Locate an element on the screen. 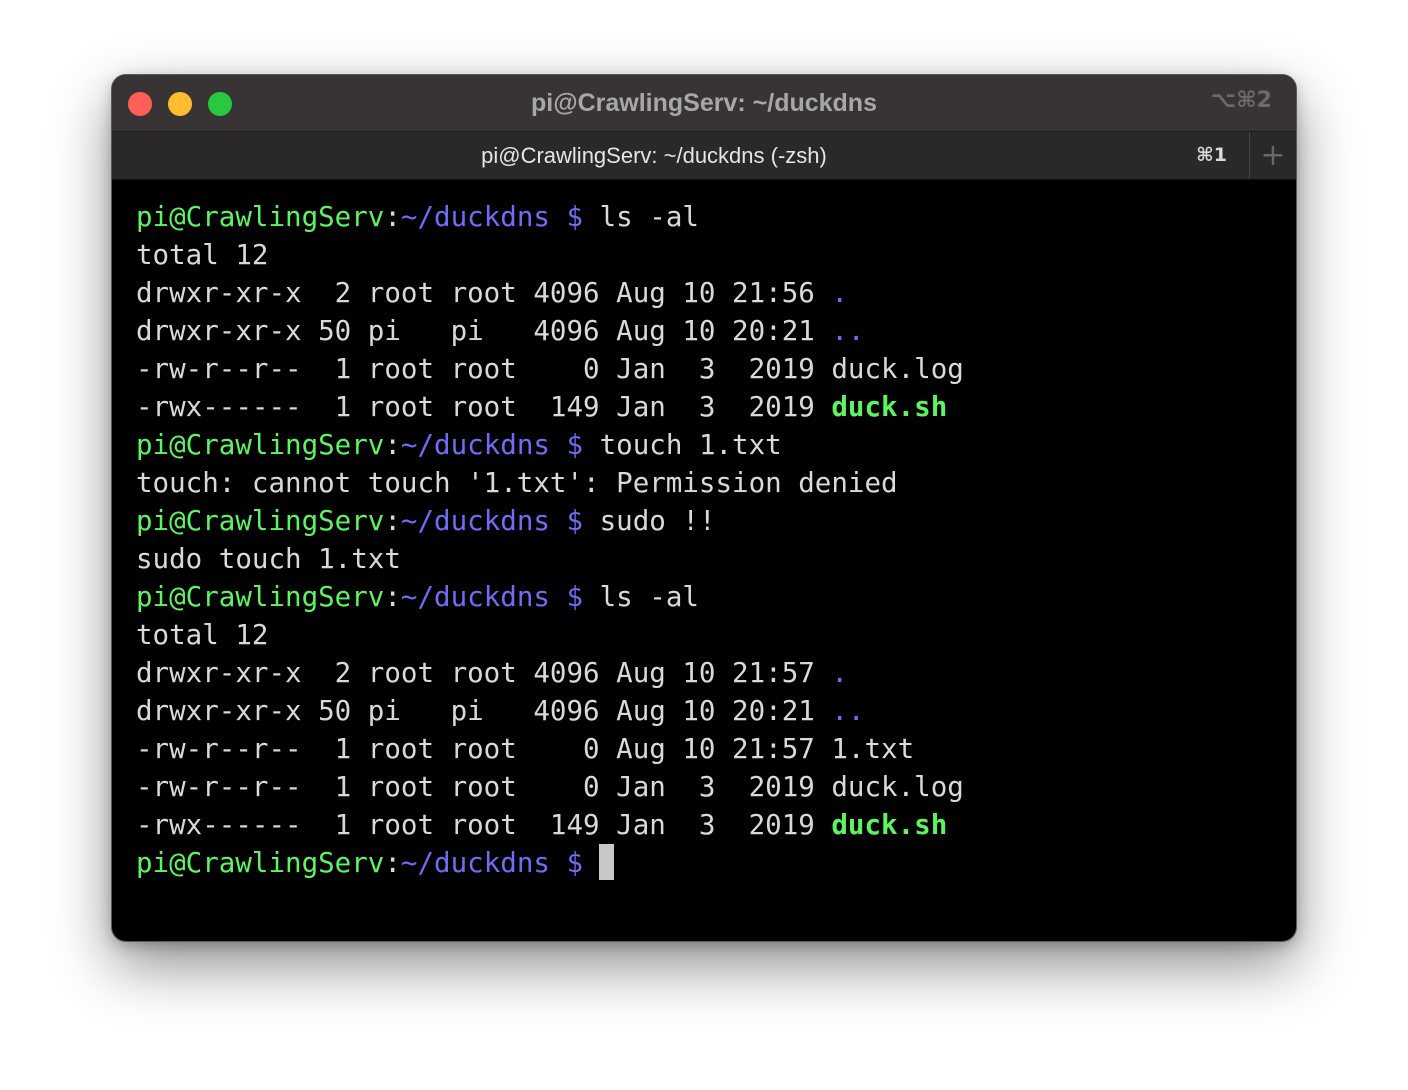 The image size is (1408, 1090). command-text: touch 1.txt is located at coordinates (682, 445).